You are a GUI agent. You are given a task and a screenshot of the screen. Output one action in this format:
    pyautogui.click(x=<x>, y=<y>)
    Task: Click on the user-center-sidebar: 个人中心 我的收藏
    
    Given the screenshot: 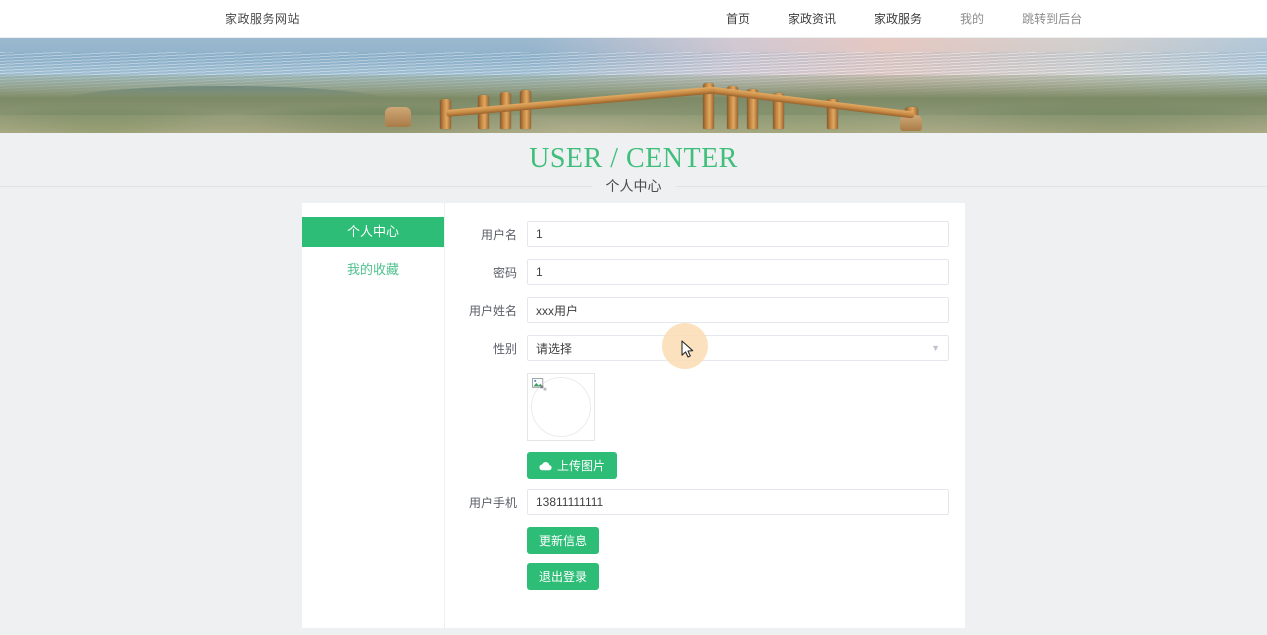 What is the action you would take?
    pyautogui.click(x=373, y=415)
    